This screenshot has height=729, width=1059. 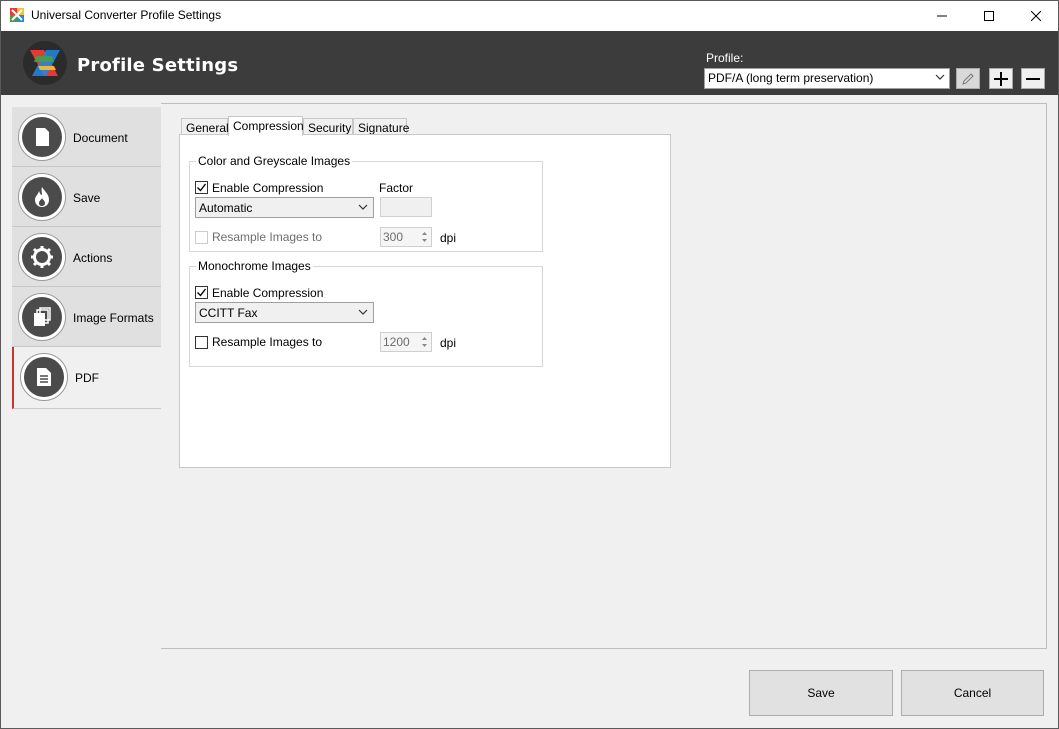 I want to click on sidebar-item-label: Actions, so click(x=93, y=258).